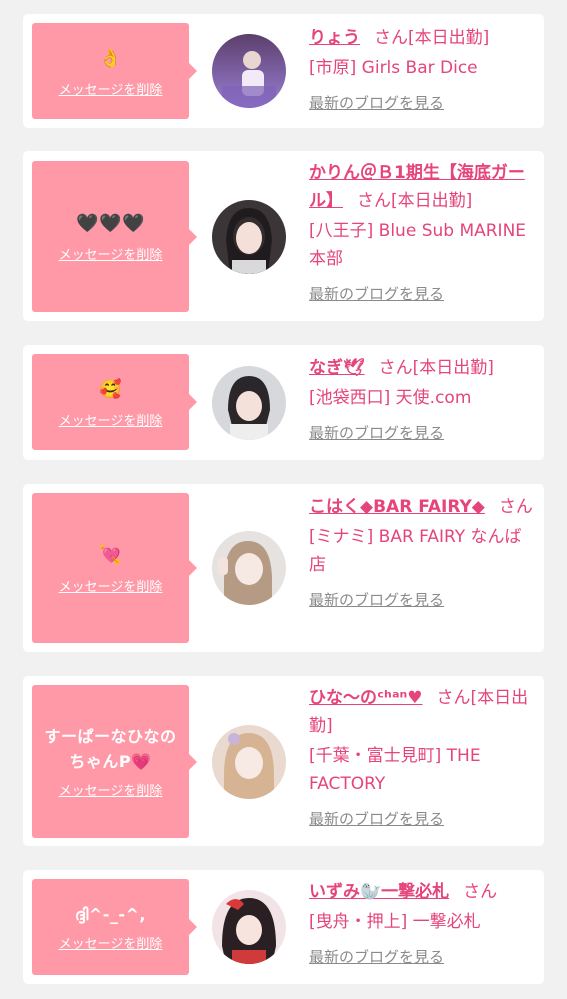  Describe the element at coordinates (397, 507) in the screenshot. I see `cast-name-link: こはく◆BAR FAIRY◆` at that location.